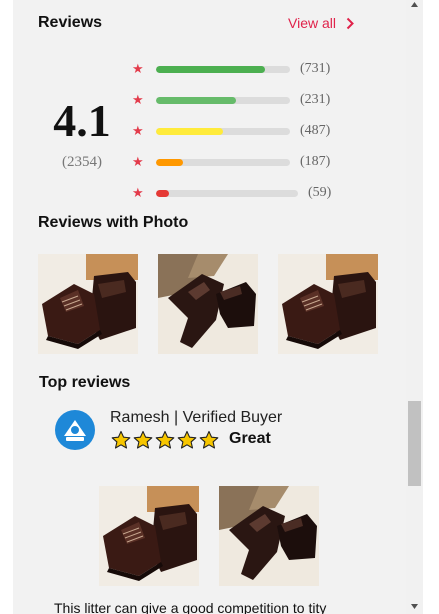 This screenshot has width=439, height=614. What do you see at coordinates (82, 120) in the screenshot?
I see `average-rating: 4.1` at bounding box center [82, 120].